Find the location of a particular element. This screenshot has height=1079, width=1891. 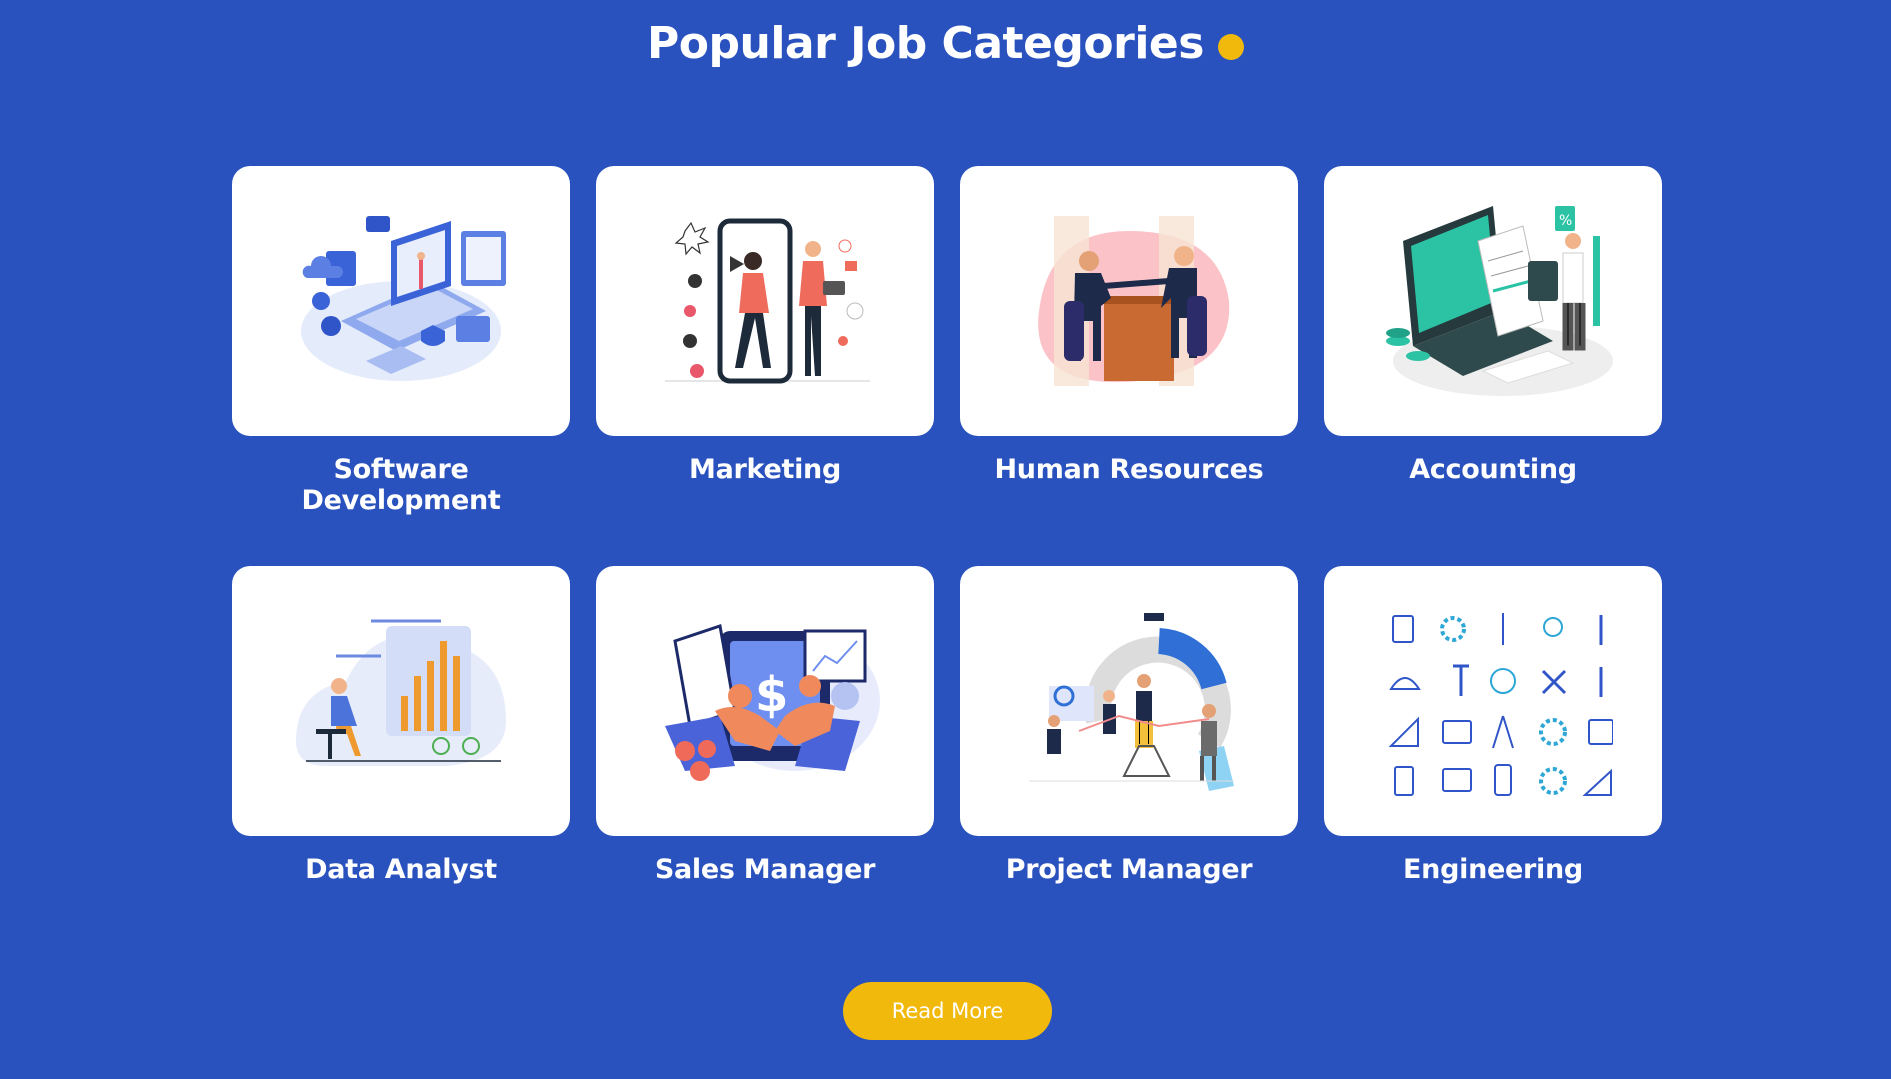

category-card-marketing: Marketing is located at coordinates (765, 366).